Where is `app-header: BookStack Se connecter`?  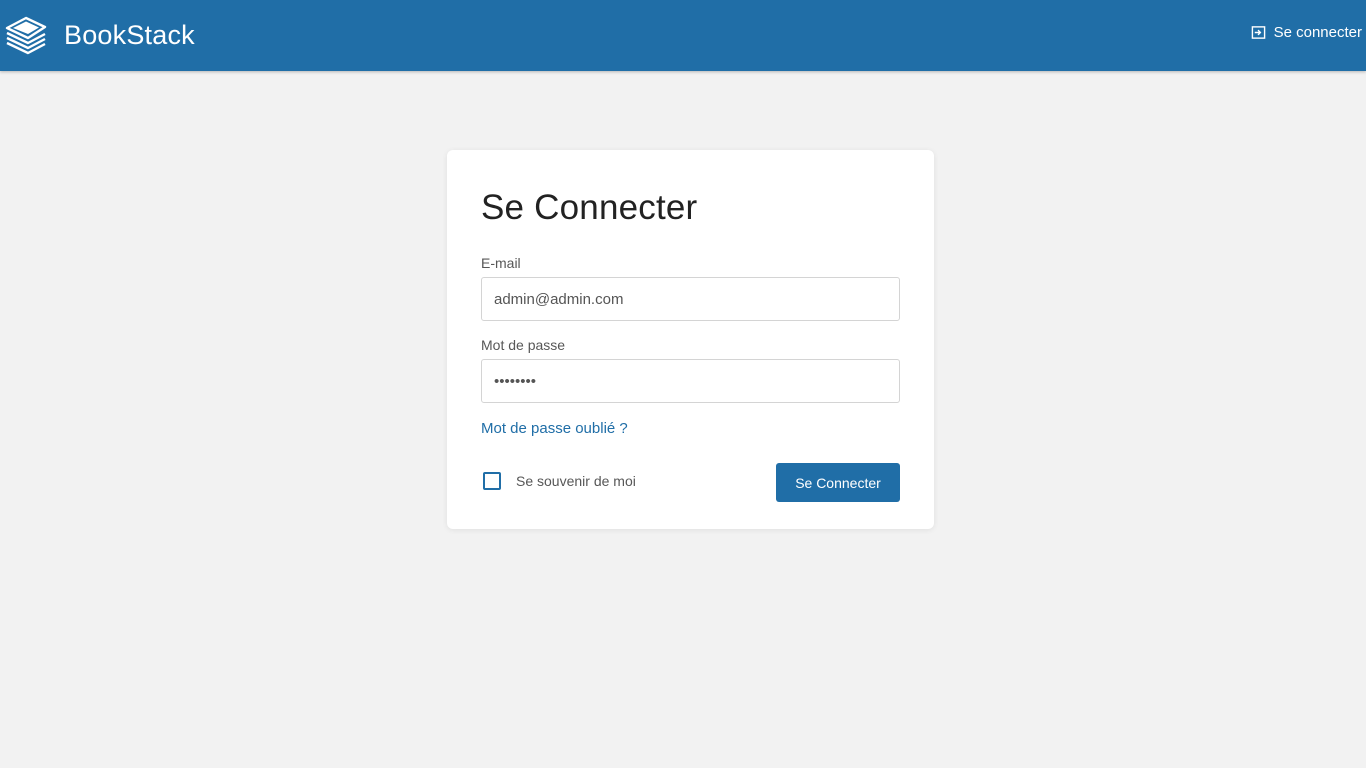
app-header: BookStack Se connecter is located at coordinates (683, 35).